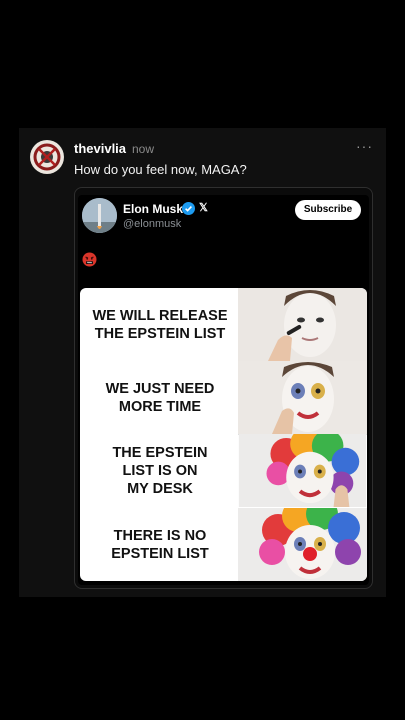 The height and width of the screenshot is (720, 405). Describe the element at coordinates (223, 544) in the screenshot. I see `meme-row: THERE IS NO EPSTEIN LIST` at that location.